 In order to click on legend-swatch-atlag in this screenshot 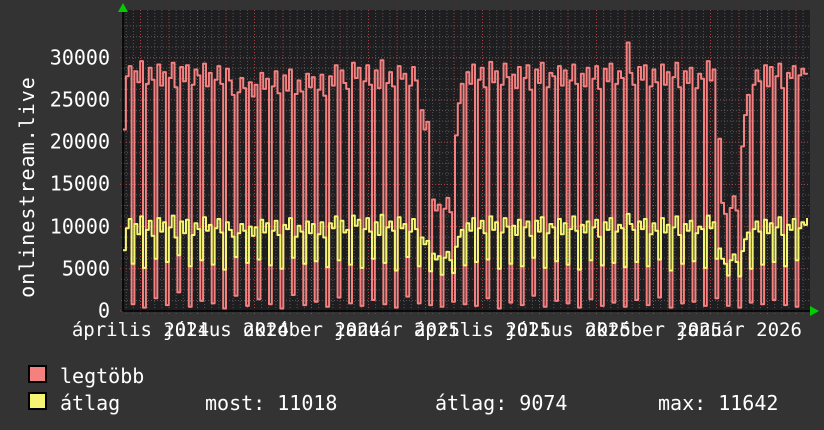, I will do `click(37, 401)`.